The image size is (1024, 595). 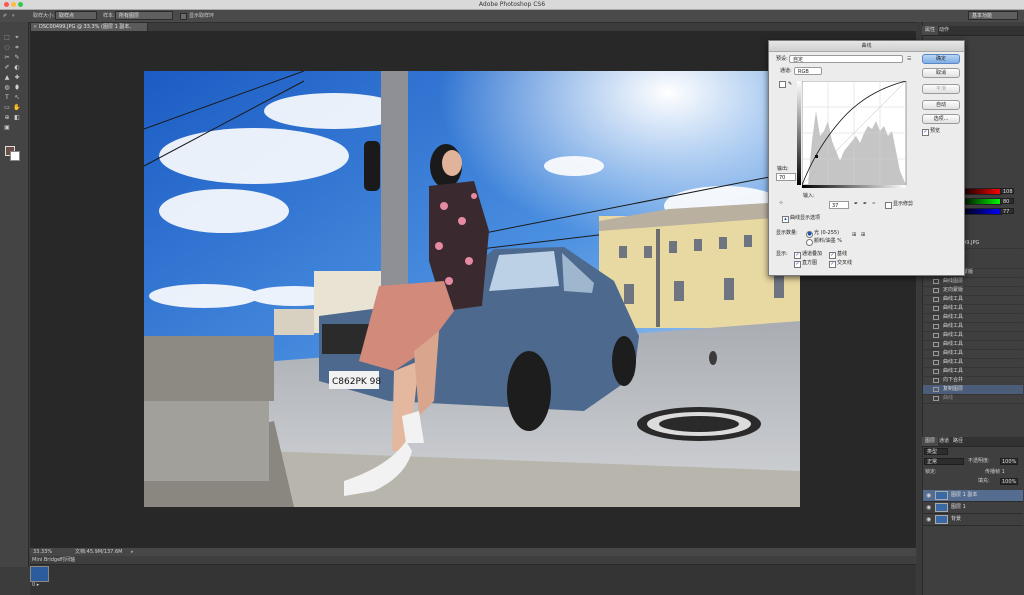 What do you see at coordinates (846, 59) in the screenshot?
I see `preset-select: 自定` at bounding box center [846, 59].